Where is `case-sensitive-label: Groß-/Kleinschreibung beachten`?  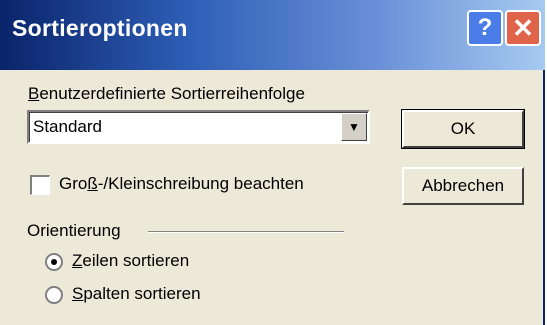
case-sensitive-label: Groß-/Kleinschreibung beachten is located at coordinates (181, 184).